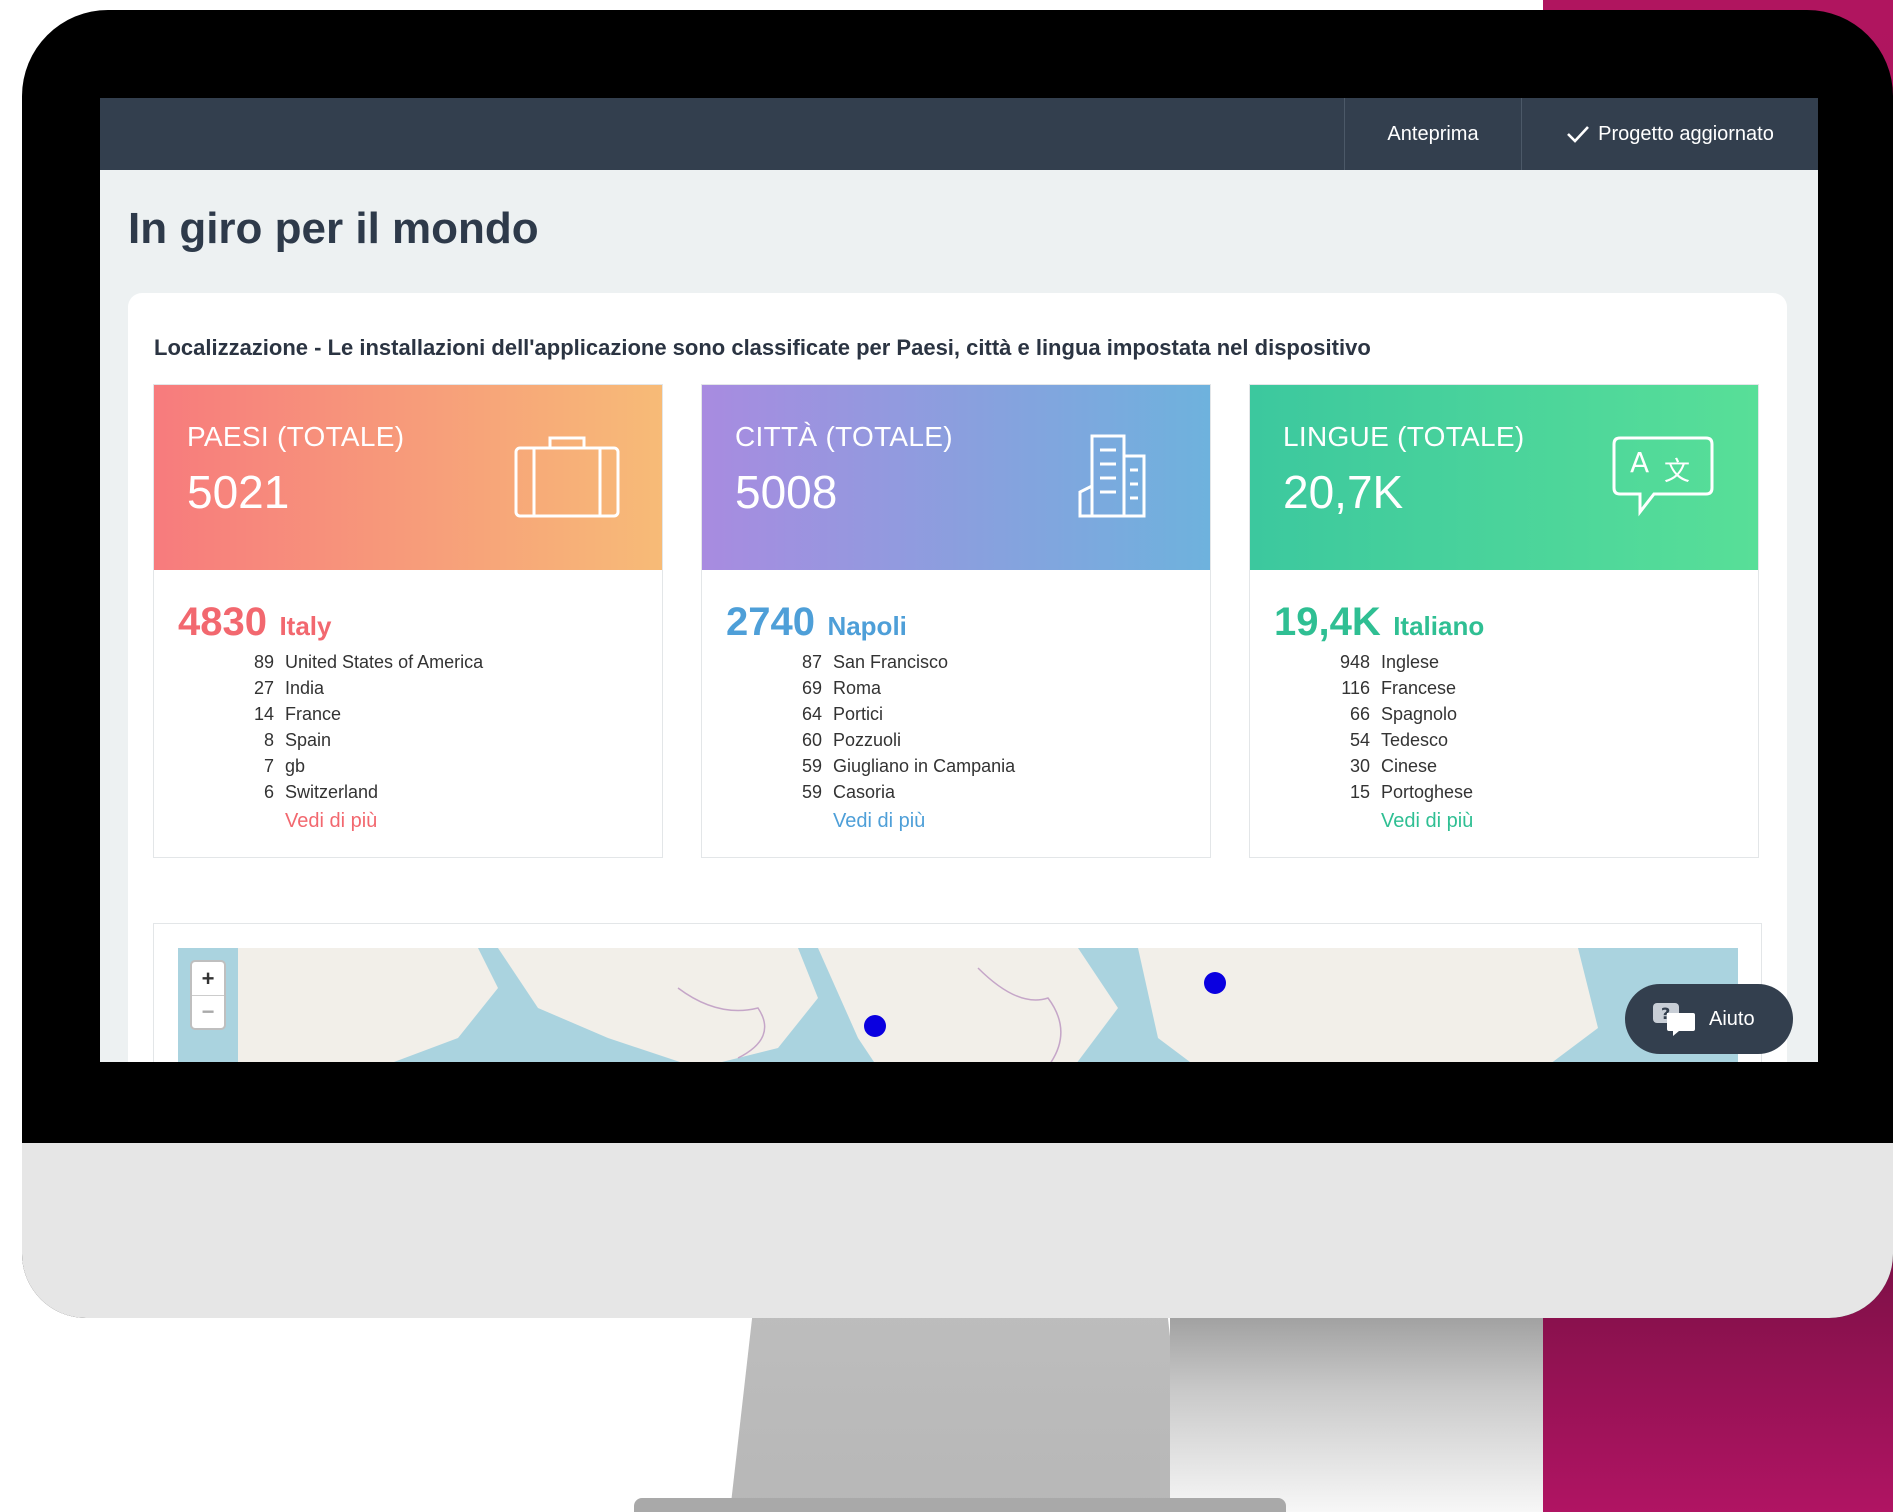 The height and width of the screenshot is (1512, 1893). Describe the element at coordinates (851, 740) in the screenshot. I see `list-item: 60 Pozzuoli` at that location.